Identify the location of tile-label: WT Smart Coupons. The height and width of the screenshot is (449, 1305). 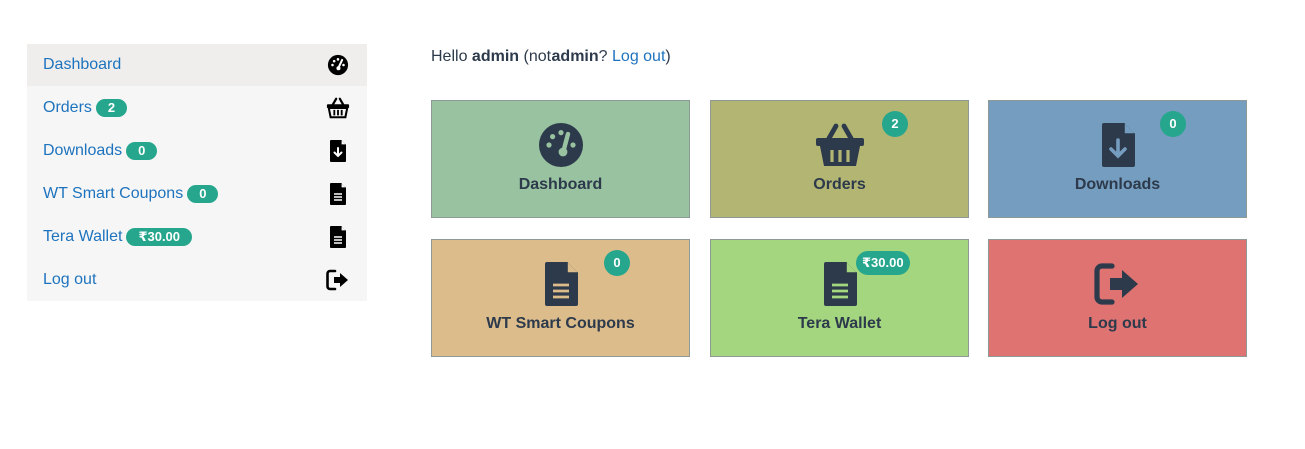
(560, 323).